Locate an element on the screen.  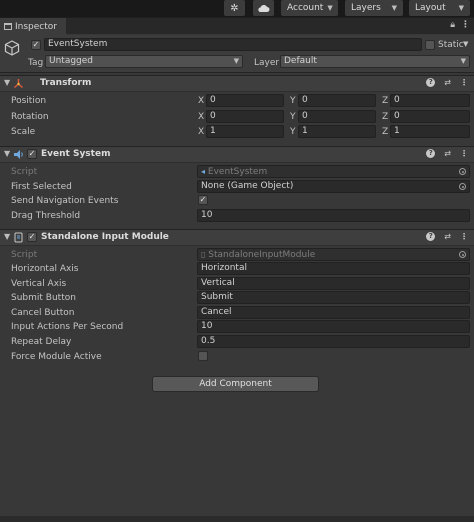
tag-label: Tag is located at coordinates (36, 63).